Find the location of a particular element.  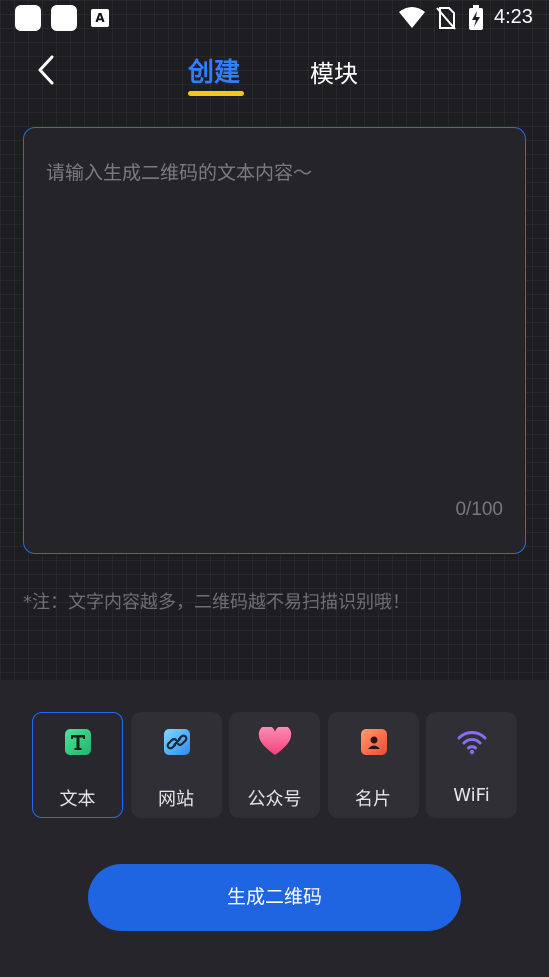

type-website-button: 网站 is located at coordinates (176, 765).